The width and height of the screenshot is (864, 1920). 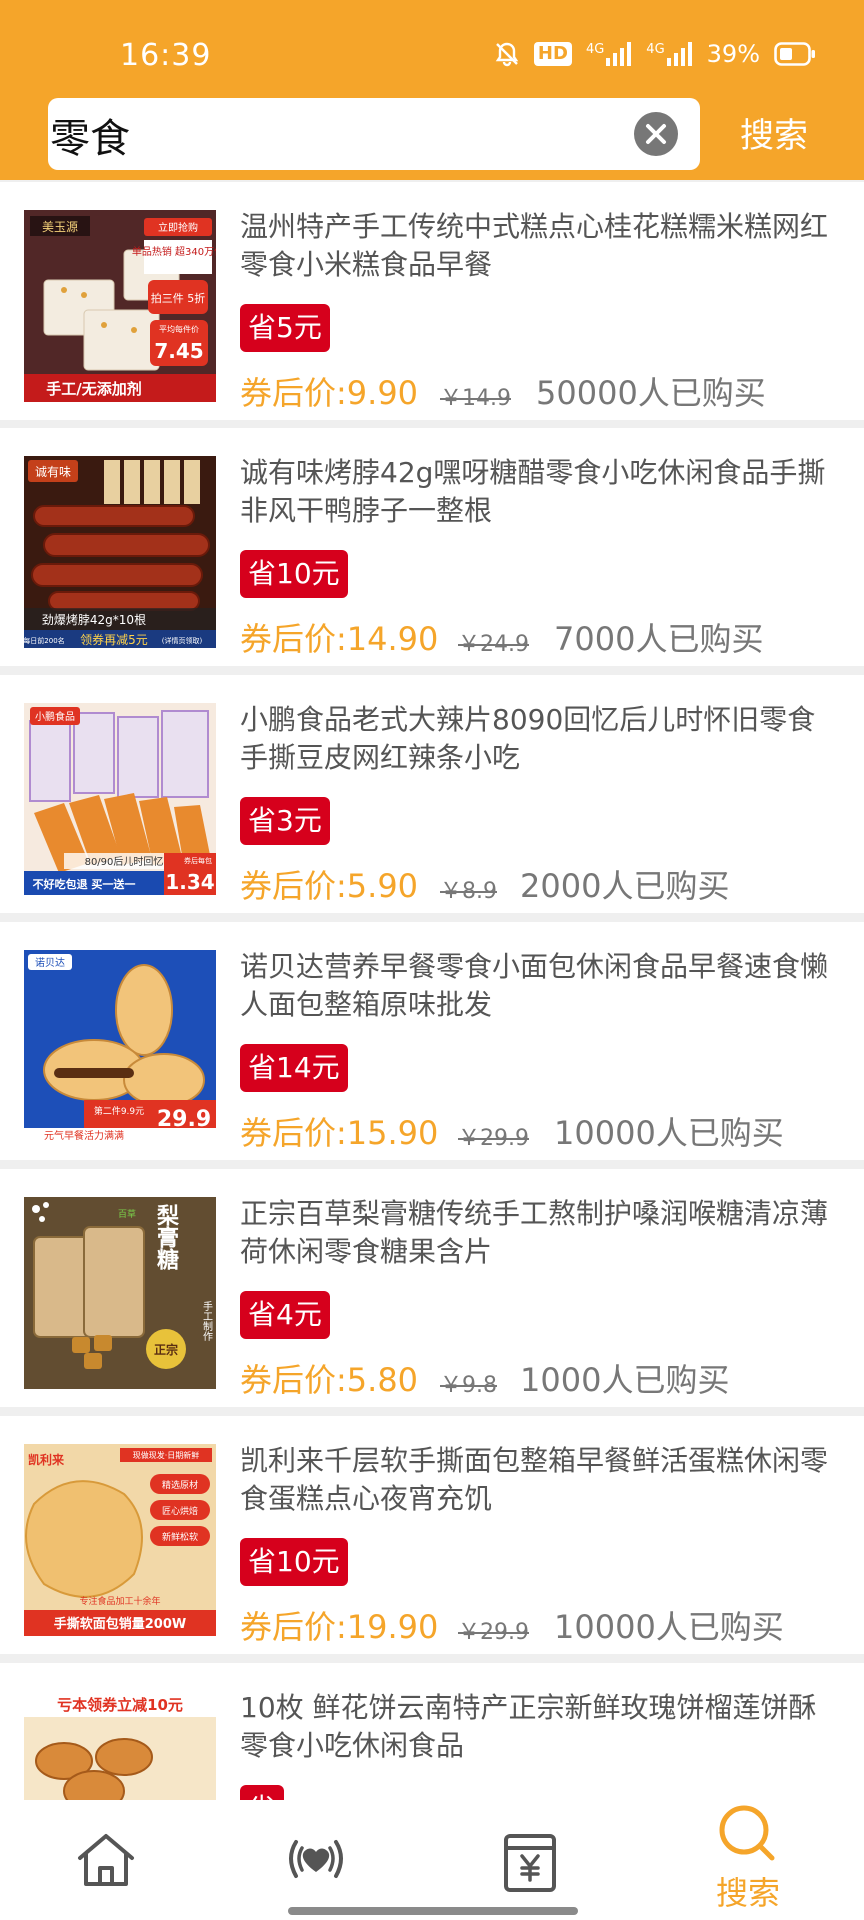 What do you see at coordinates (285, 821) in the screenshot?
I see `save-badge: 省3元` at bounding box center [285, 821].